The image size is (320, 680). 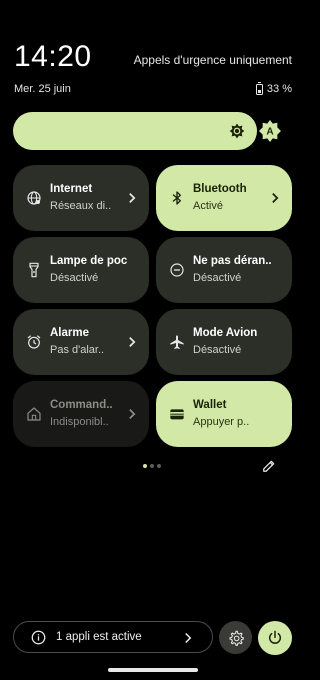 What do you see at coordinates (279, 89) in the screenshot?
I see `battery-percent: 33 %` at bounding box center [279, 89].